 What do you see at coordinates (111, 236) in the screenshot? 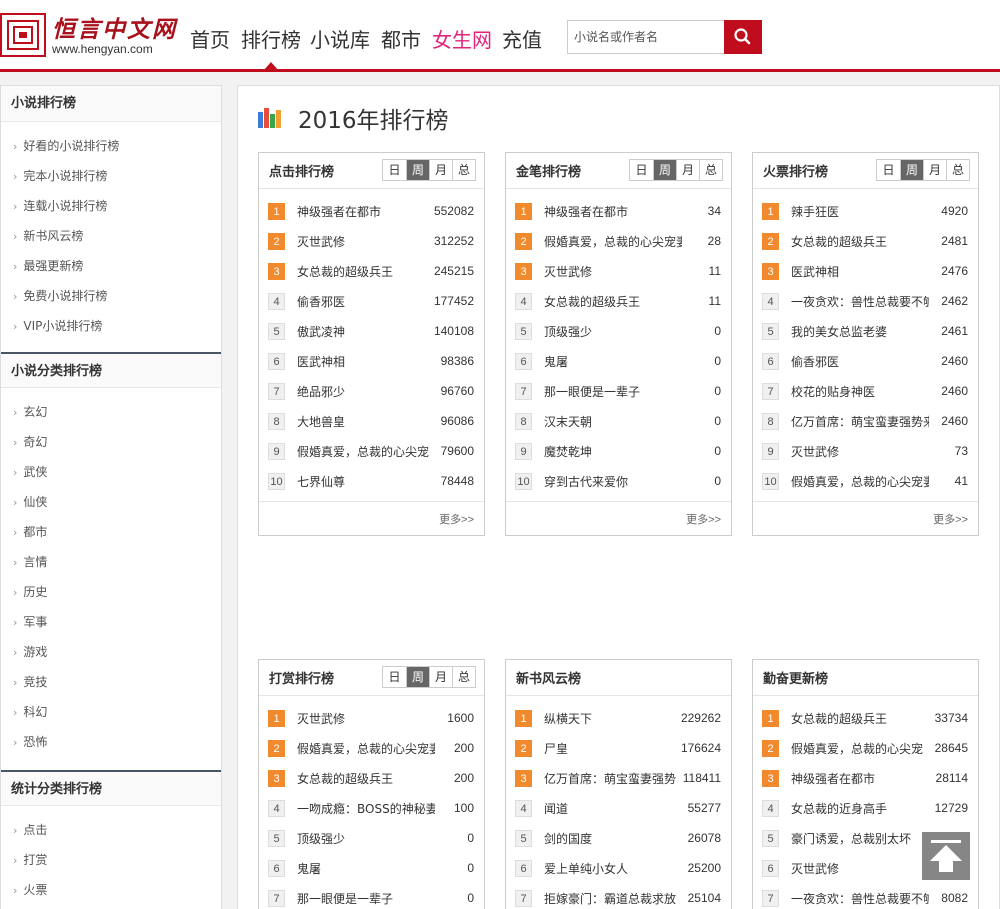
I see `sidebar-item: › 新书风云榜` at bounding box center [111, 236].